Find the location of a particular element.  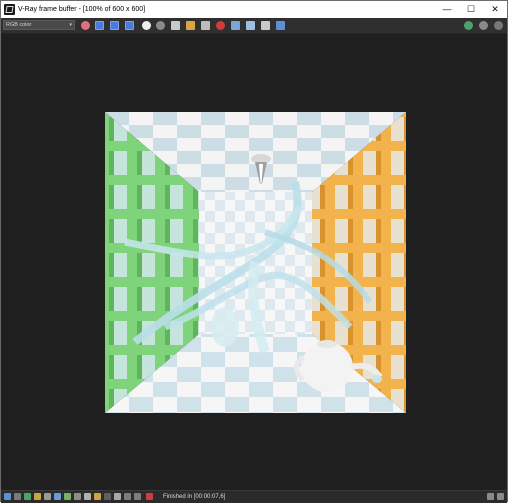

close-button: ✕ is located at coordinates (495, 9).